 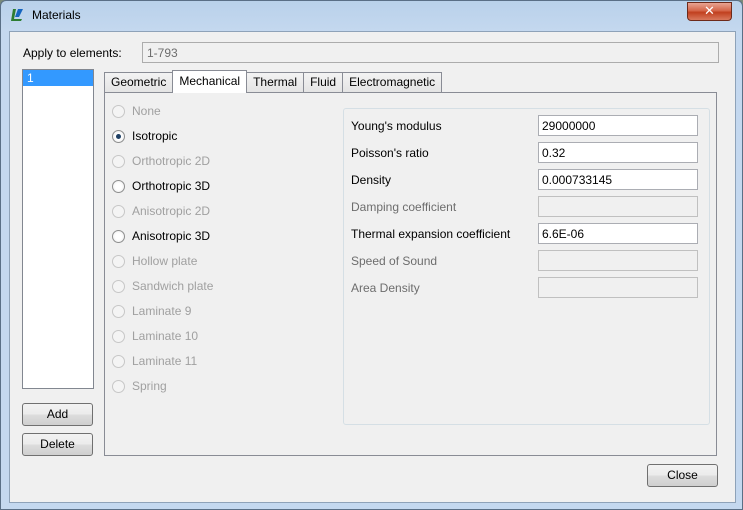 What do you see at coordinates (165, 261) in the screenshot?
I see `radio-label: Hollow plate` at bounding box center [165, 261].